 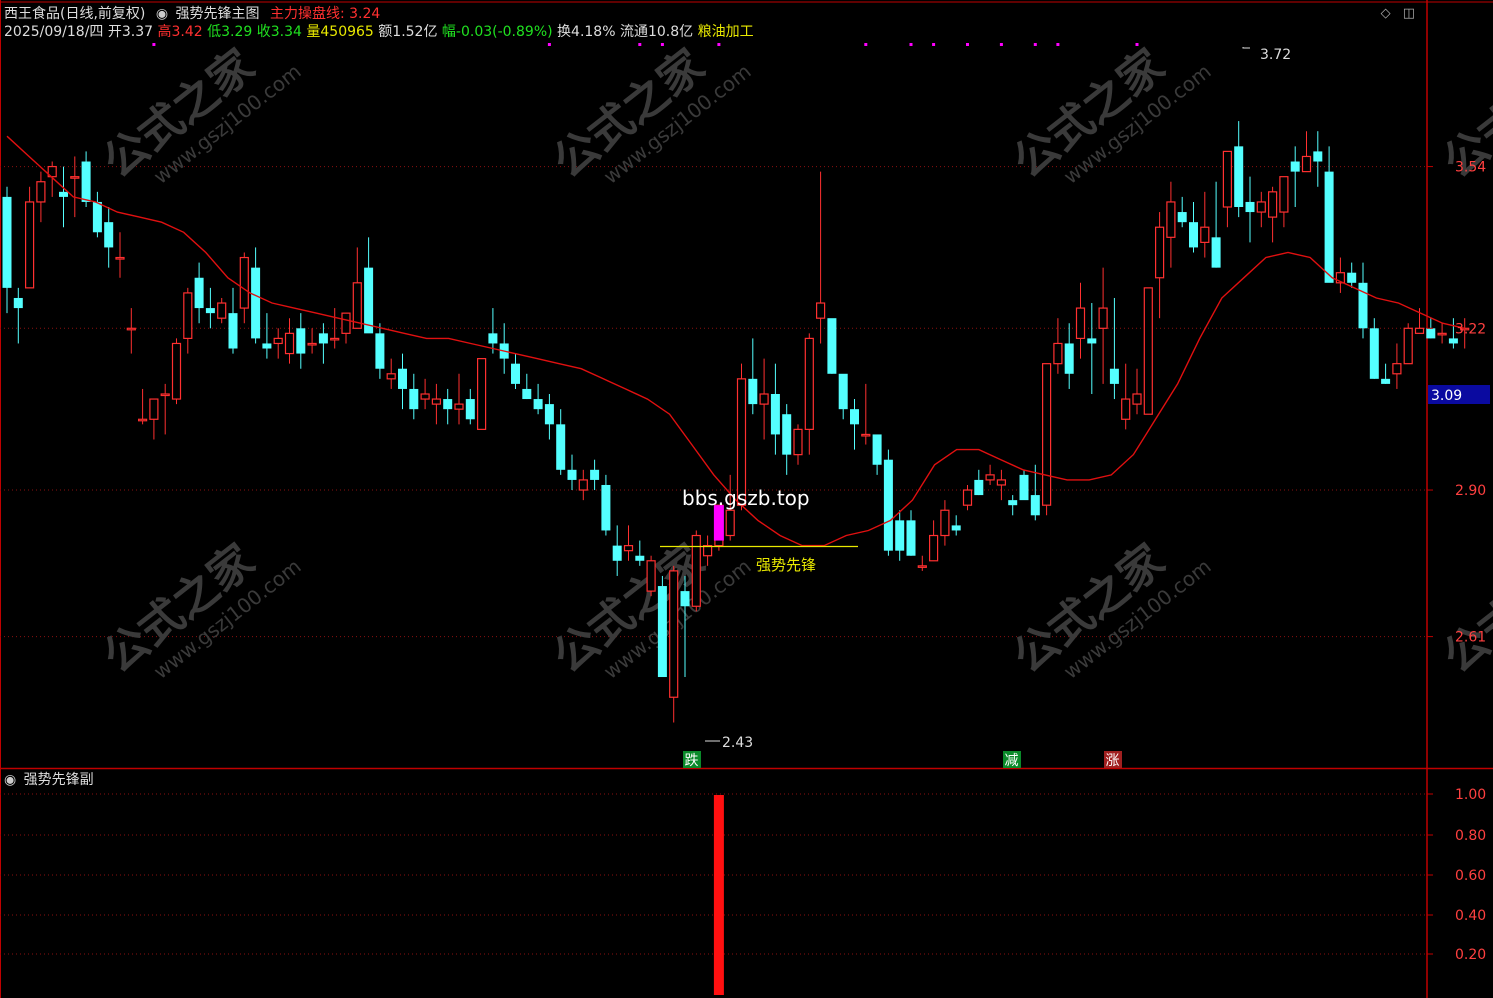 What do you see at coordinates (237, 32) in the screenshot?
I see `low-value: 3.29` at bounding box center [237, 32].